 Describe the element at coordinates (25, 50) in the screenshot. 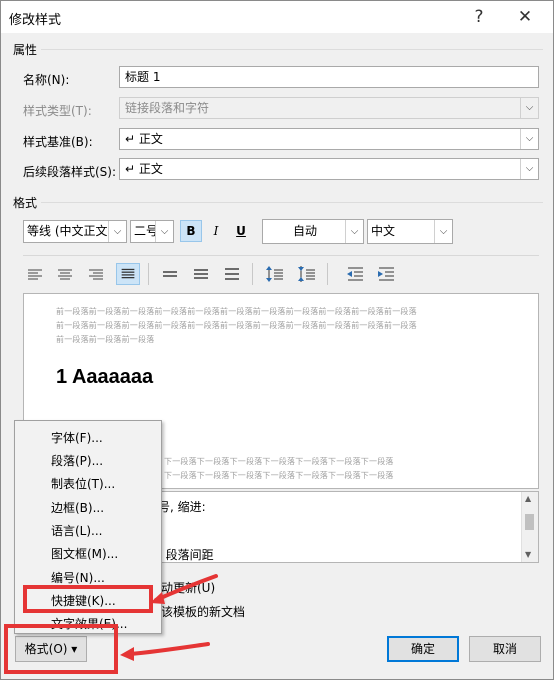

I see `properties-section-label: 属性` at that location.